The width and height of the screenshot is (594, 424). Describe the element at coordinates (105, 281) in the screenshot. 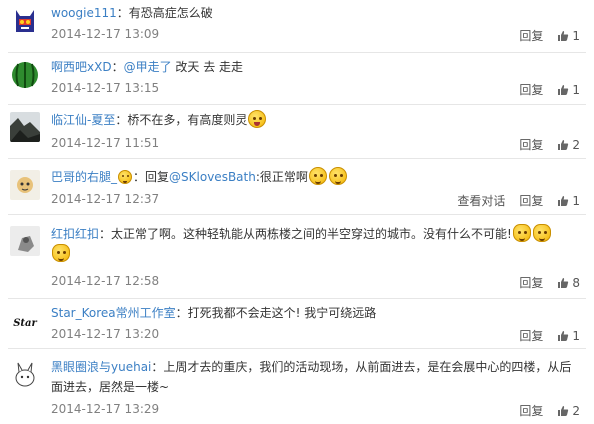

I see `timestamp: 2014-12-17 12:58` at that location.